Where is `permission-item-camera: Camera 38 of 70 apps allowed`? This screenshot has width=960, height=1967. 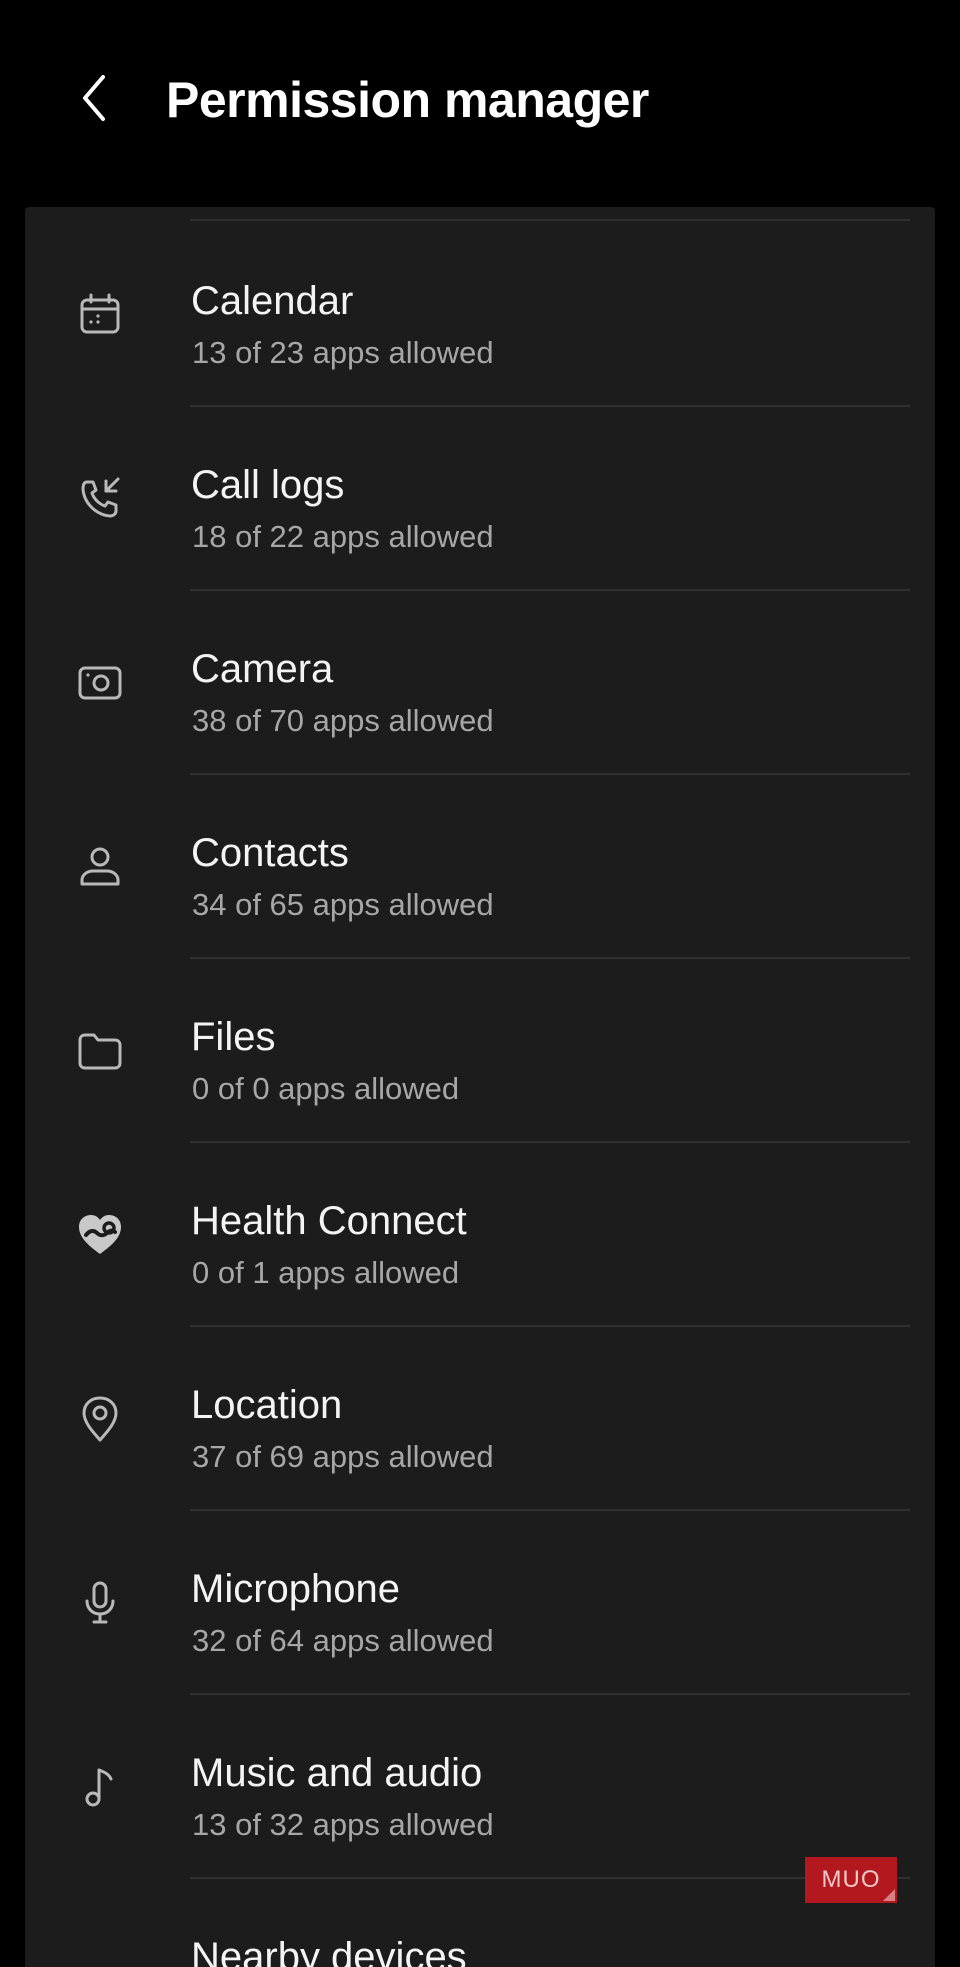
permission-item-camera: Camera 38 of 70 apps allowed is located at coordinates (480, 683).